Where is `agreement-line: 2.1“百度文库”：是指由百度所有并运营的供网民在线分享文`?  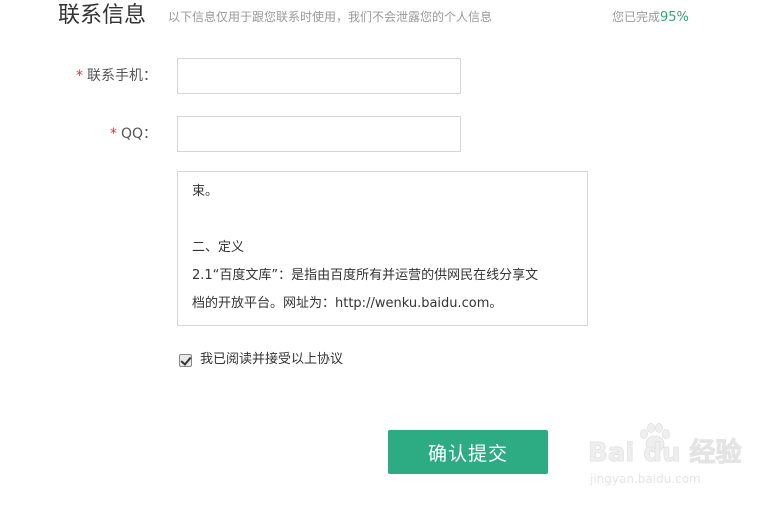
agreement-line: 2.1“百度文库”：是指由百度所有并运营的供网民在线分享文 is located at coordinates (365, 275).